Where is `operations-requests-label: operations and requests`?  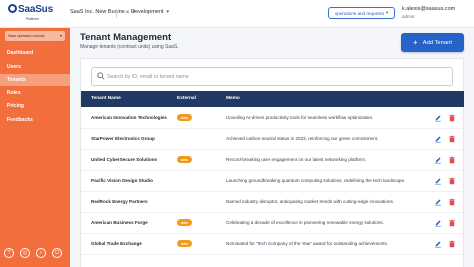
operations-requests-label: operations and requests is located at coordinates (359, 13).